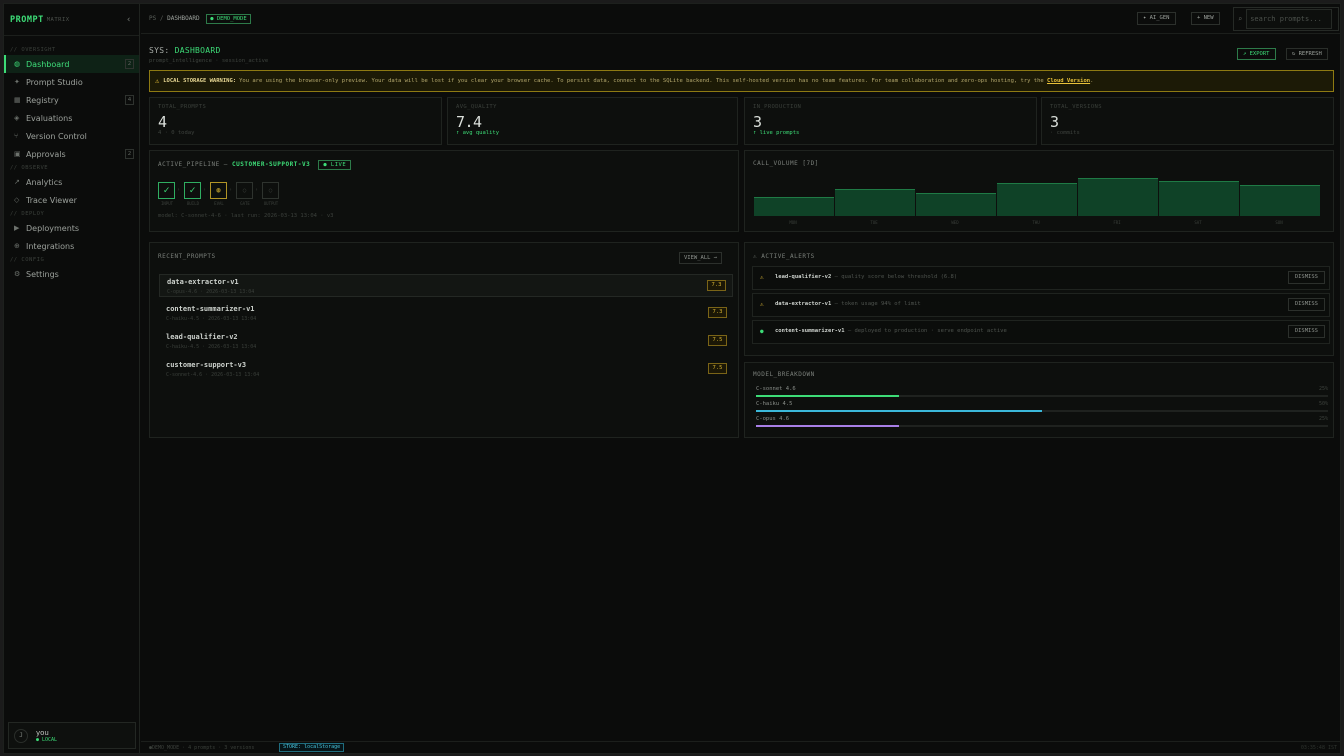  Describe the element at coordinates (29, 168) in the screenshot. I see `nav-section-label: // OBSERVE` at that location.